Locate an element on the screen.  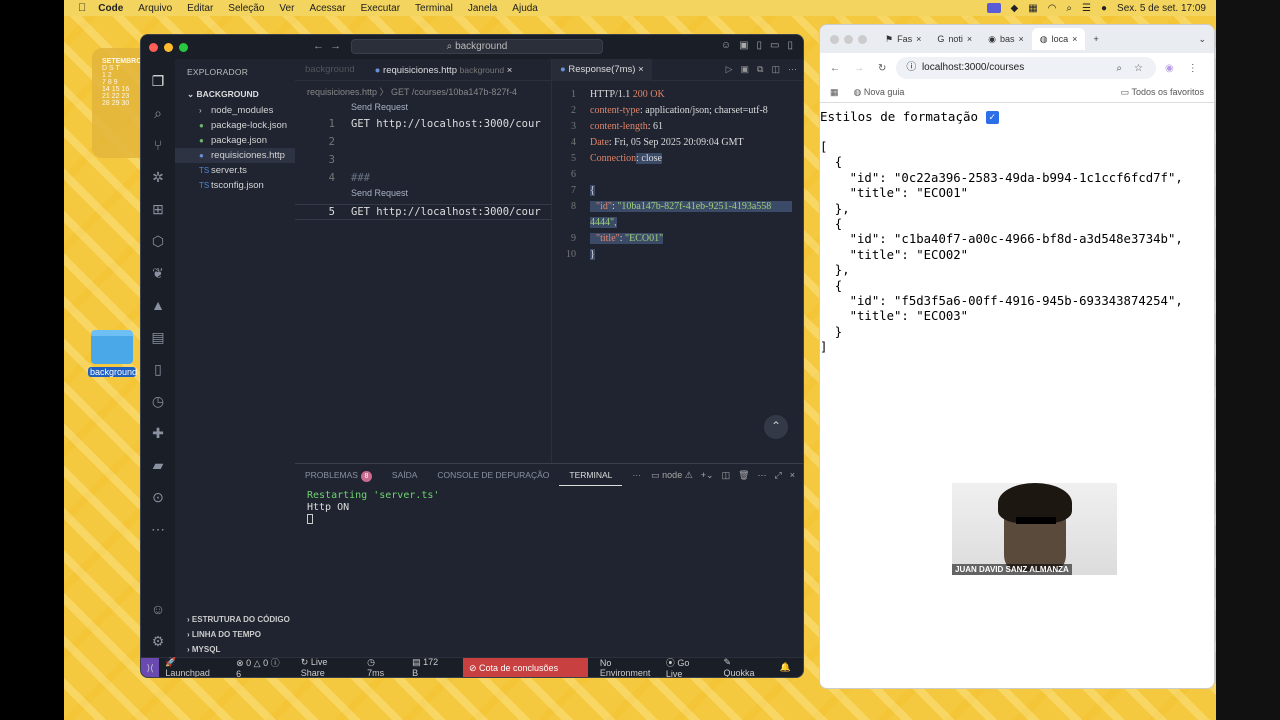
tab-requisiciones: ● requisiciones.http background × is located at coordinates (444, 70).